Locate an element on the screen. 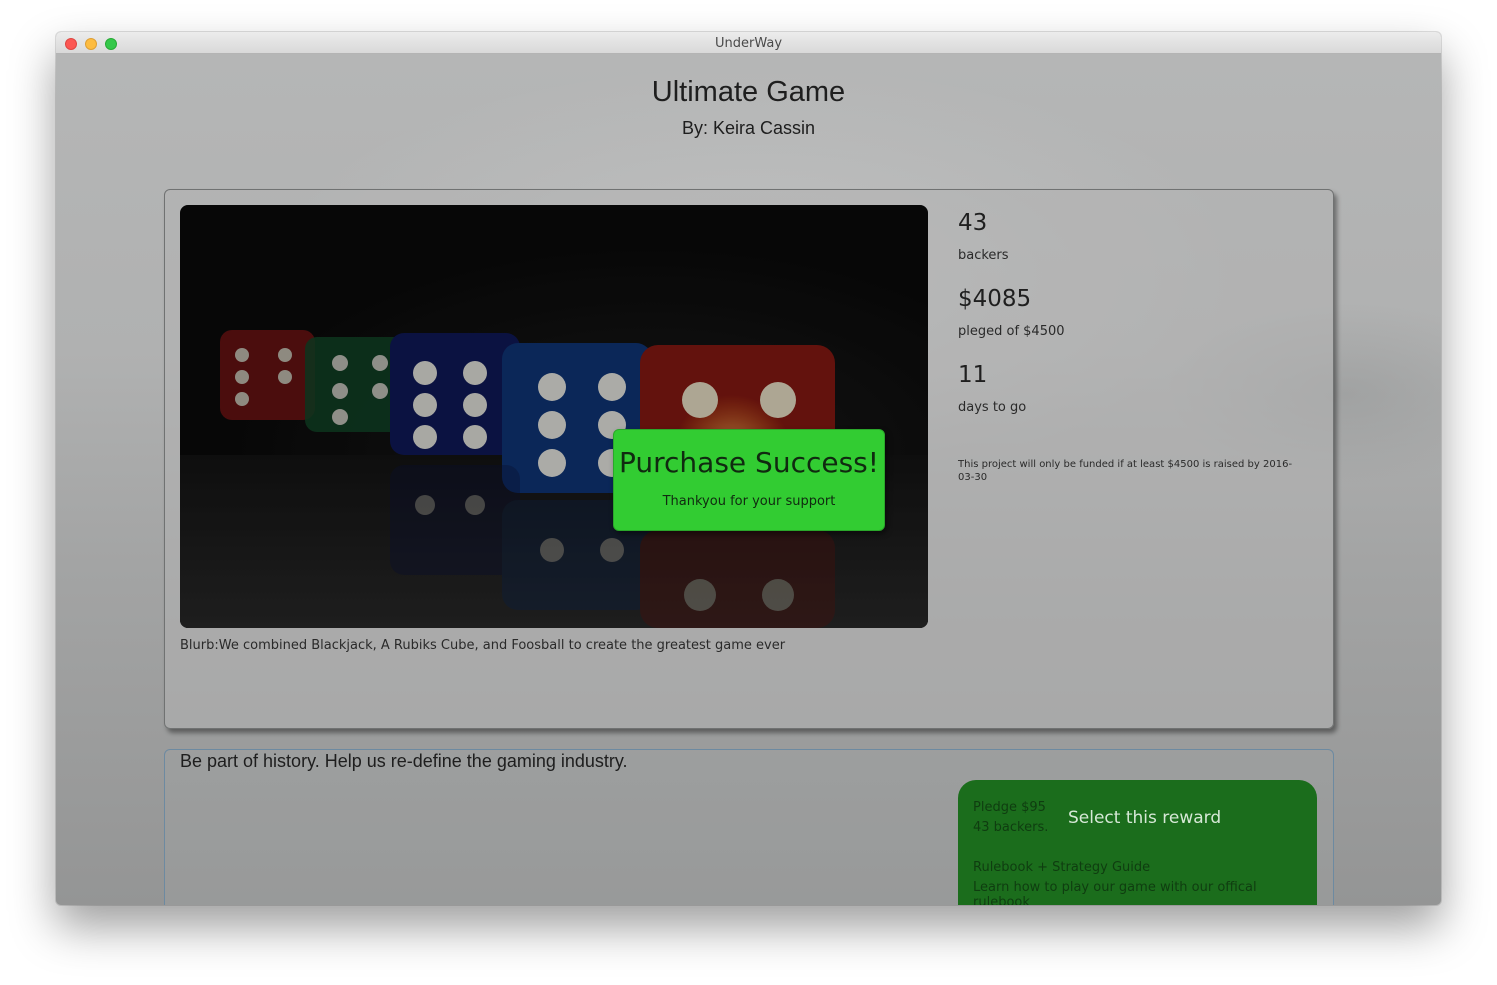 Image resolution: width=1497 pixels, height=985 pixels. title-bar: UnderWay is located at coordinates (748, 43).